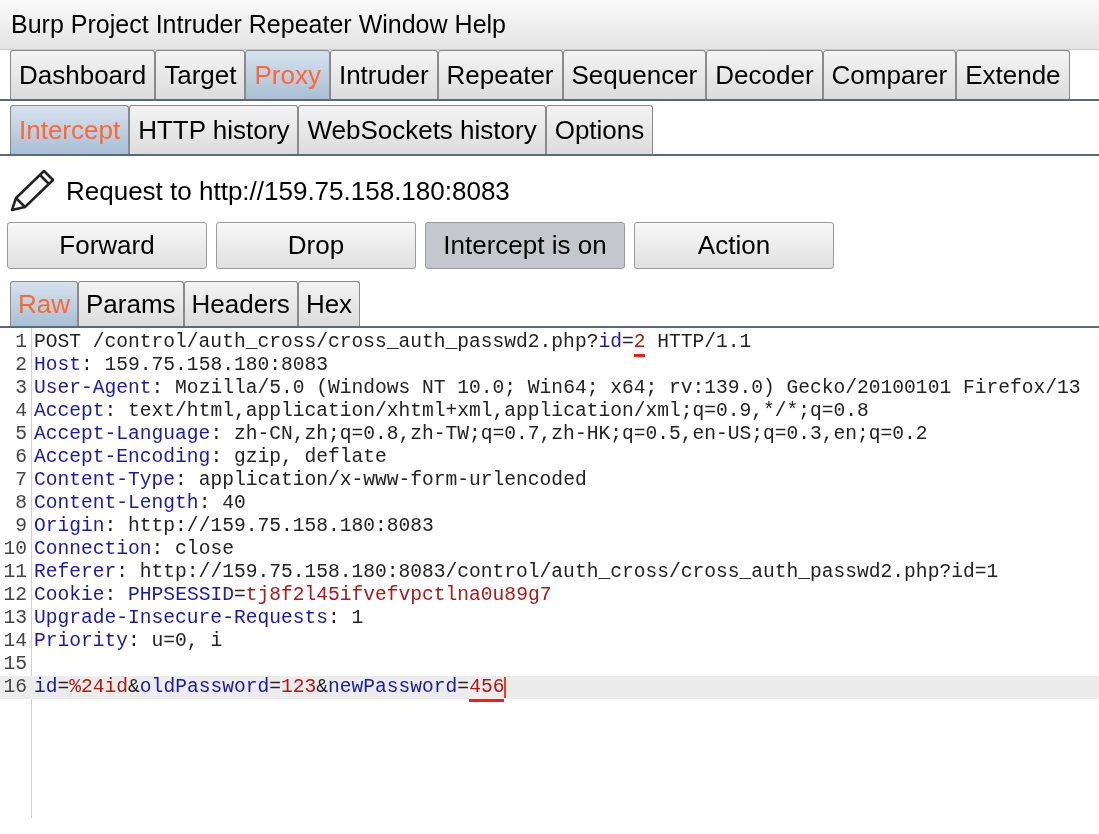 The height and width of the screenshot is (834, 1099). I want to click on action-button: Intercept is on, so click(525, 245).